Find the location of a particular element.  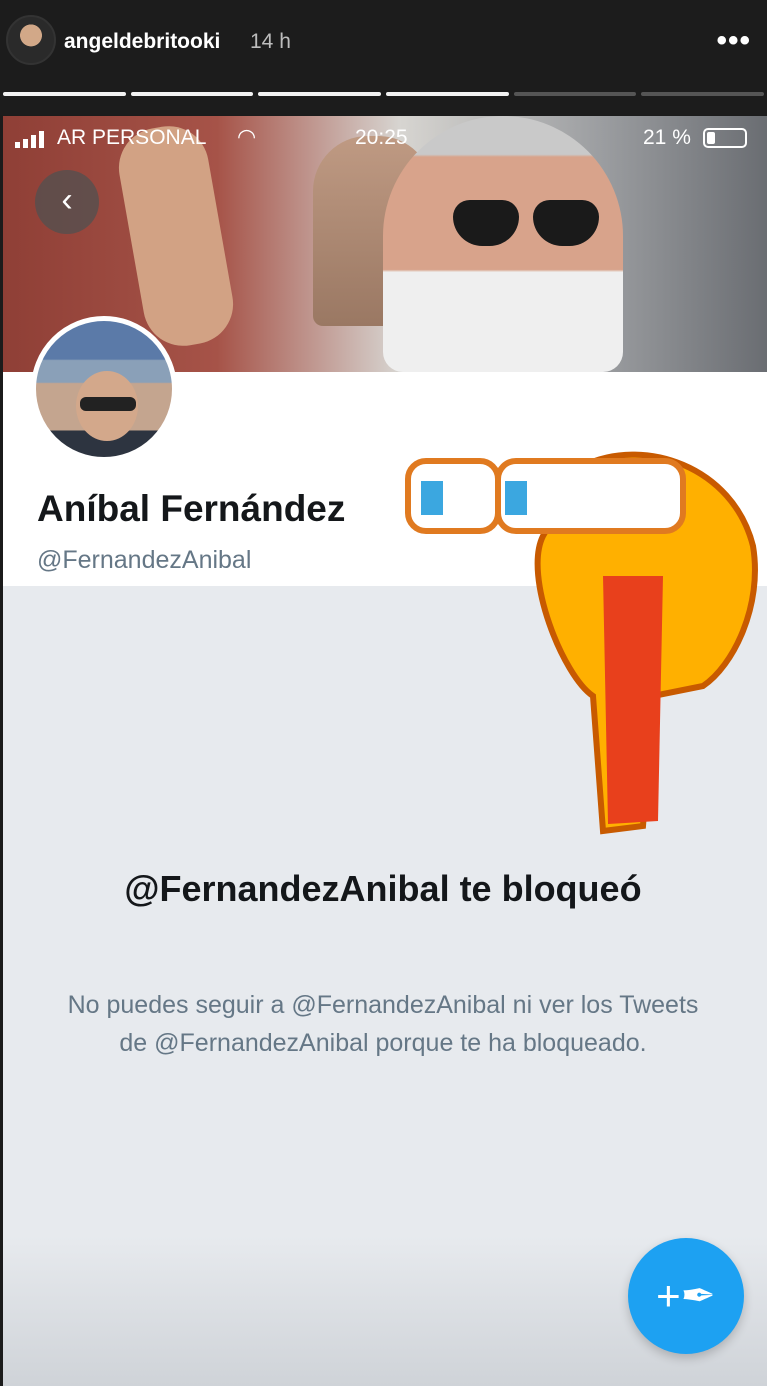

avatar-sunglasses is located at coordinates (108, 404).